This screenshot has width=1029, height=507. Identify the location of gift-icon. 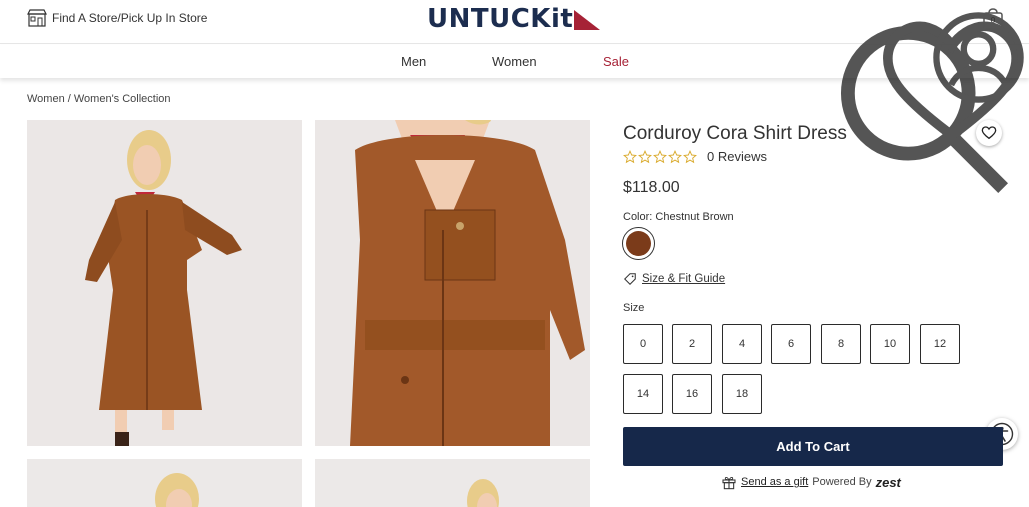
(729, 483).